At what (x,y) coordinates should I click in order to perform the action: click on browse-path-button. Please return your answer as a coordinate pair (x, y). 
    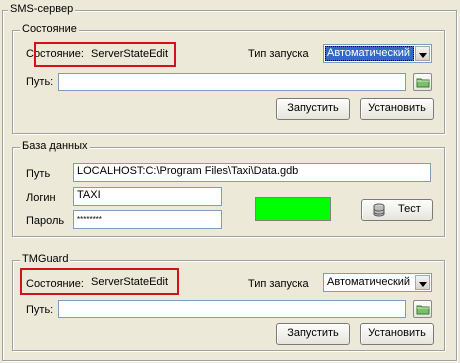
    Looking at the image, I should click on (422, 82).